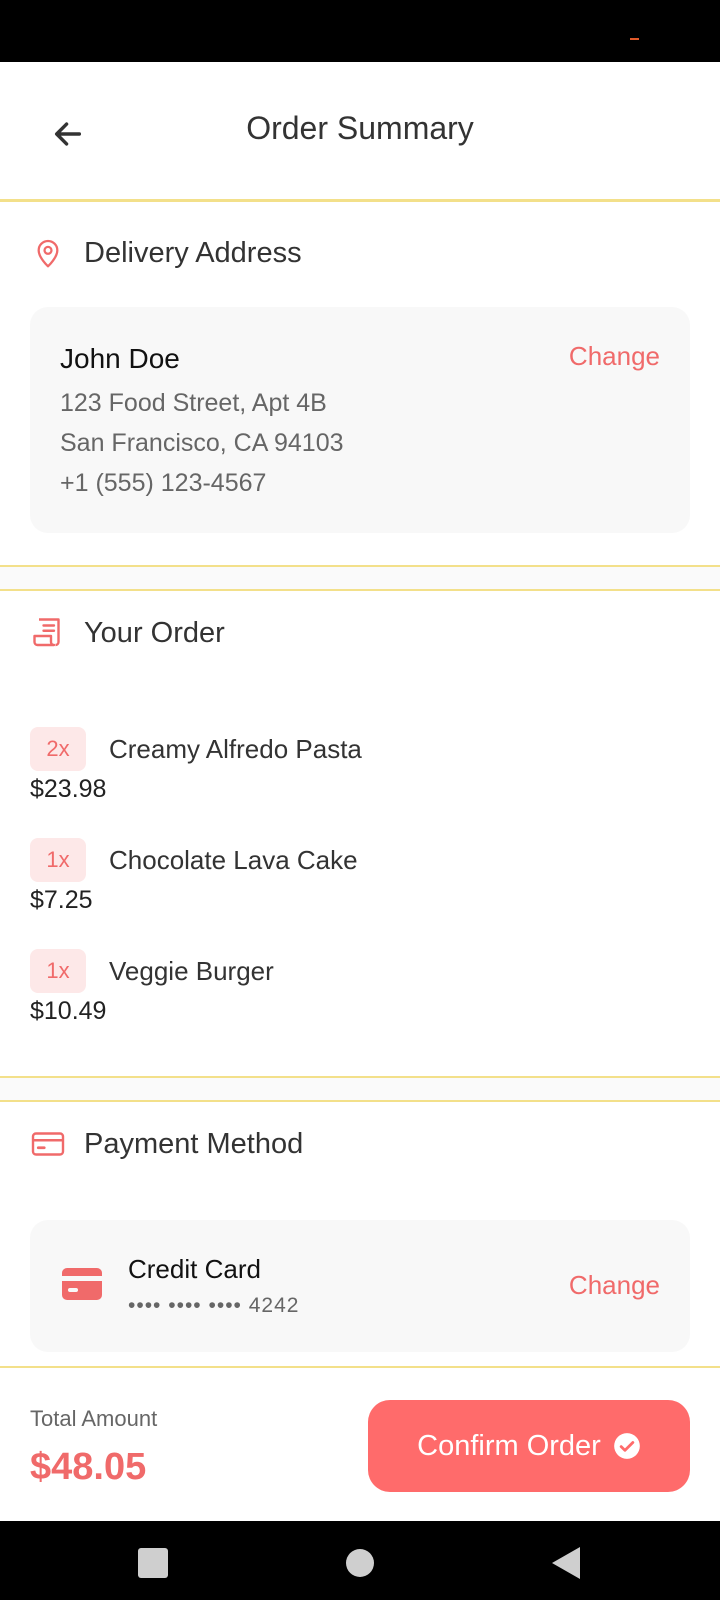 This screenshot has height=1600, width=720. I want to click on item-name: Chocolate Lava Cake, so click(233, 860).